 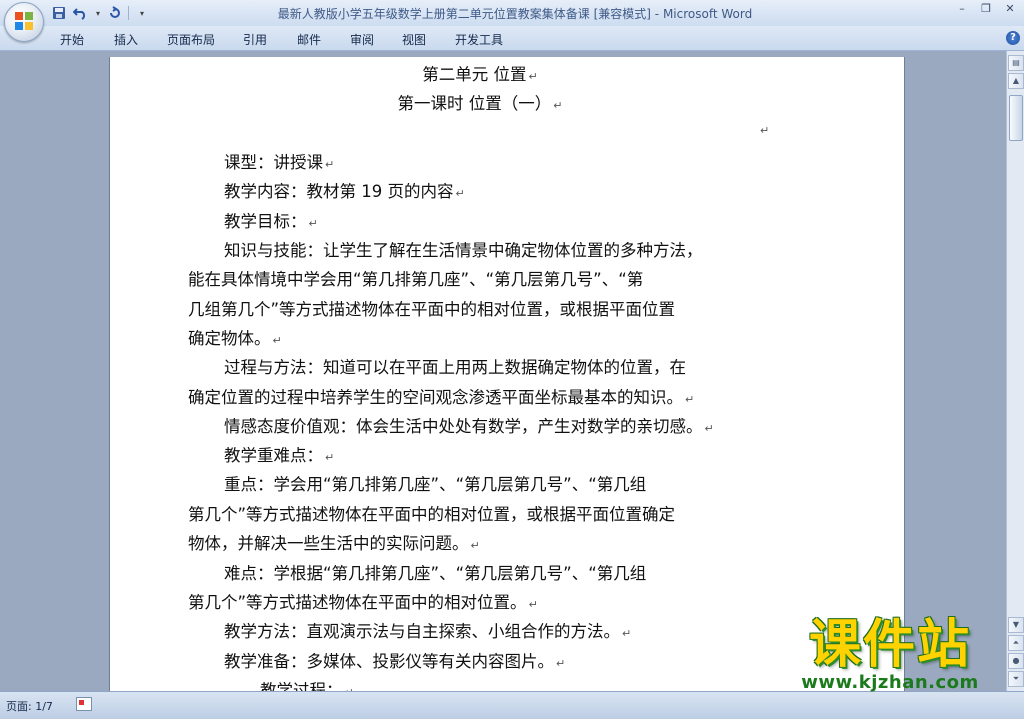 What do you see at coordinates (464, 14) in the screenshot?
I see `document-title: 最新人教版小学五年级数学上册第二单元位置教案集体备课 [兼容模式]` at bounding box center [464, 14].